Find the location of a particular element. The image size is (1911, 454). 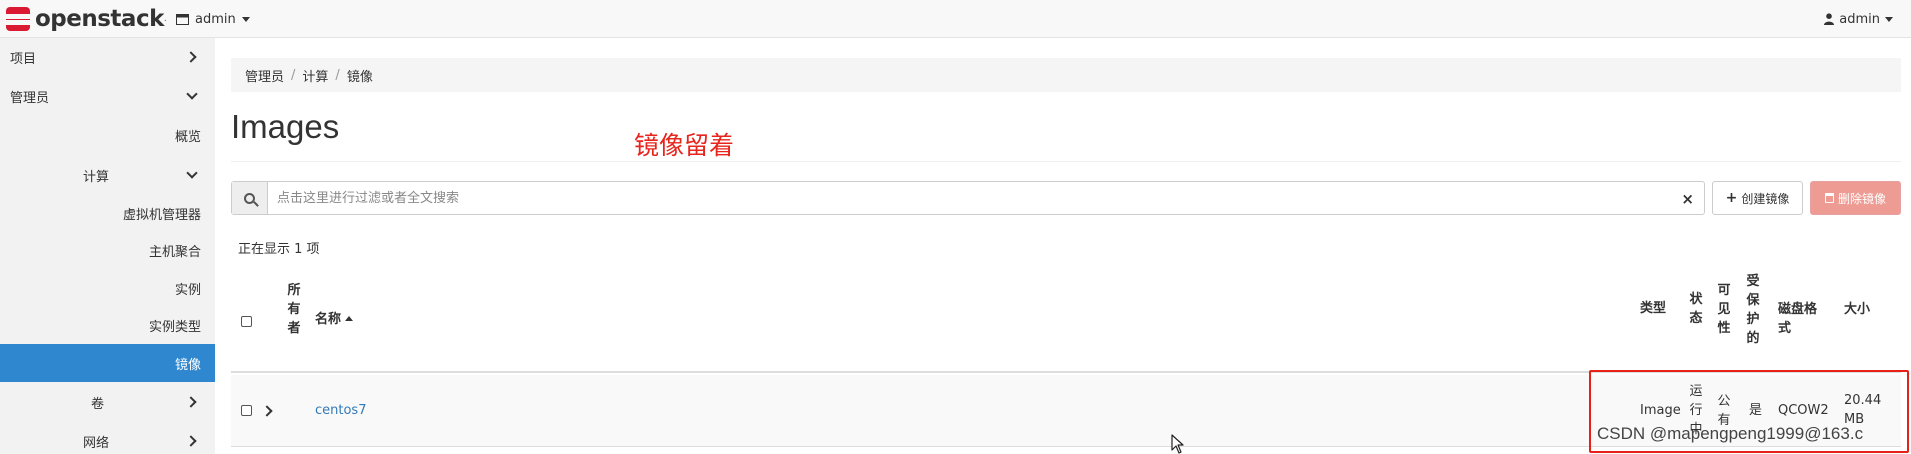

project-icon is located at coordinates (182, 19).